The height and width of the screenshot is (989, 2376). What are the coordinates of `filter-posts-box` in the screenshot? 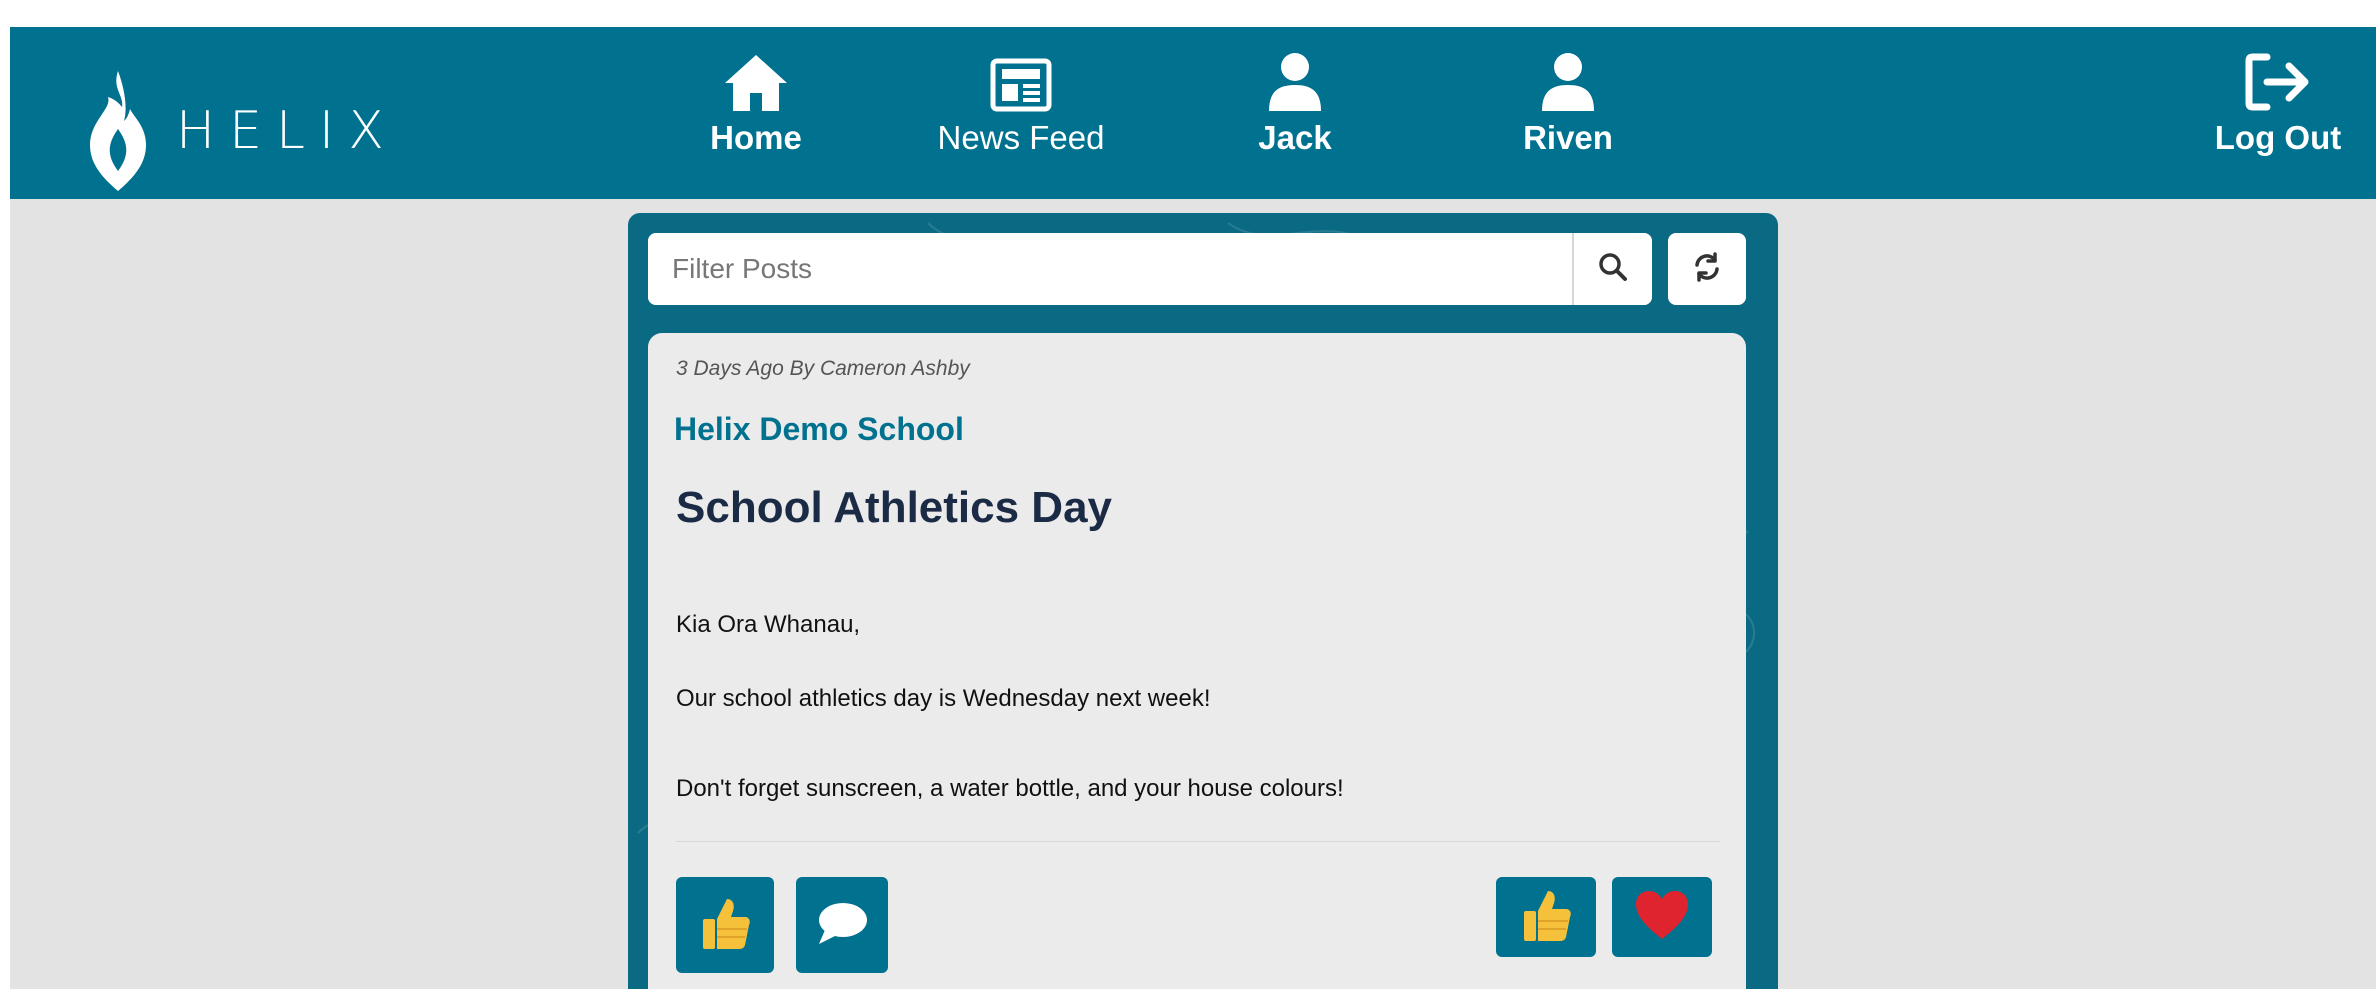 It's located at (1150, 269).